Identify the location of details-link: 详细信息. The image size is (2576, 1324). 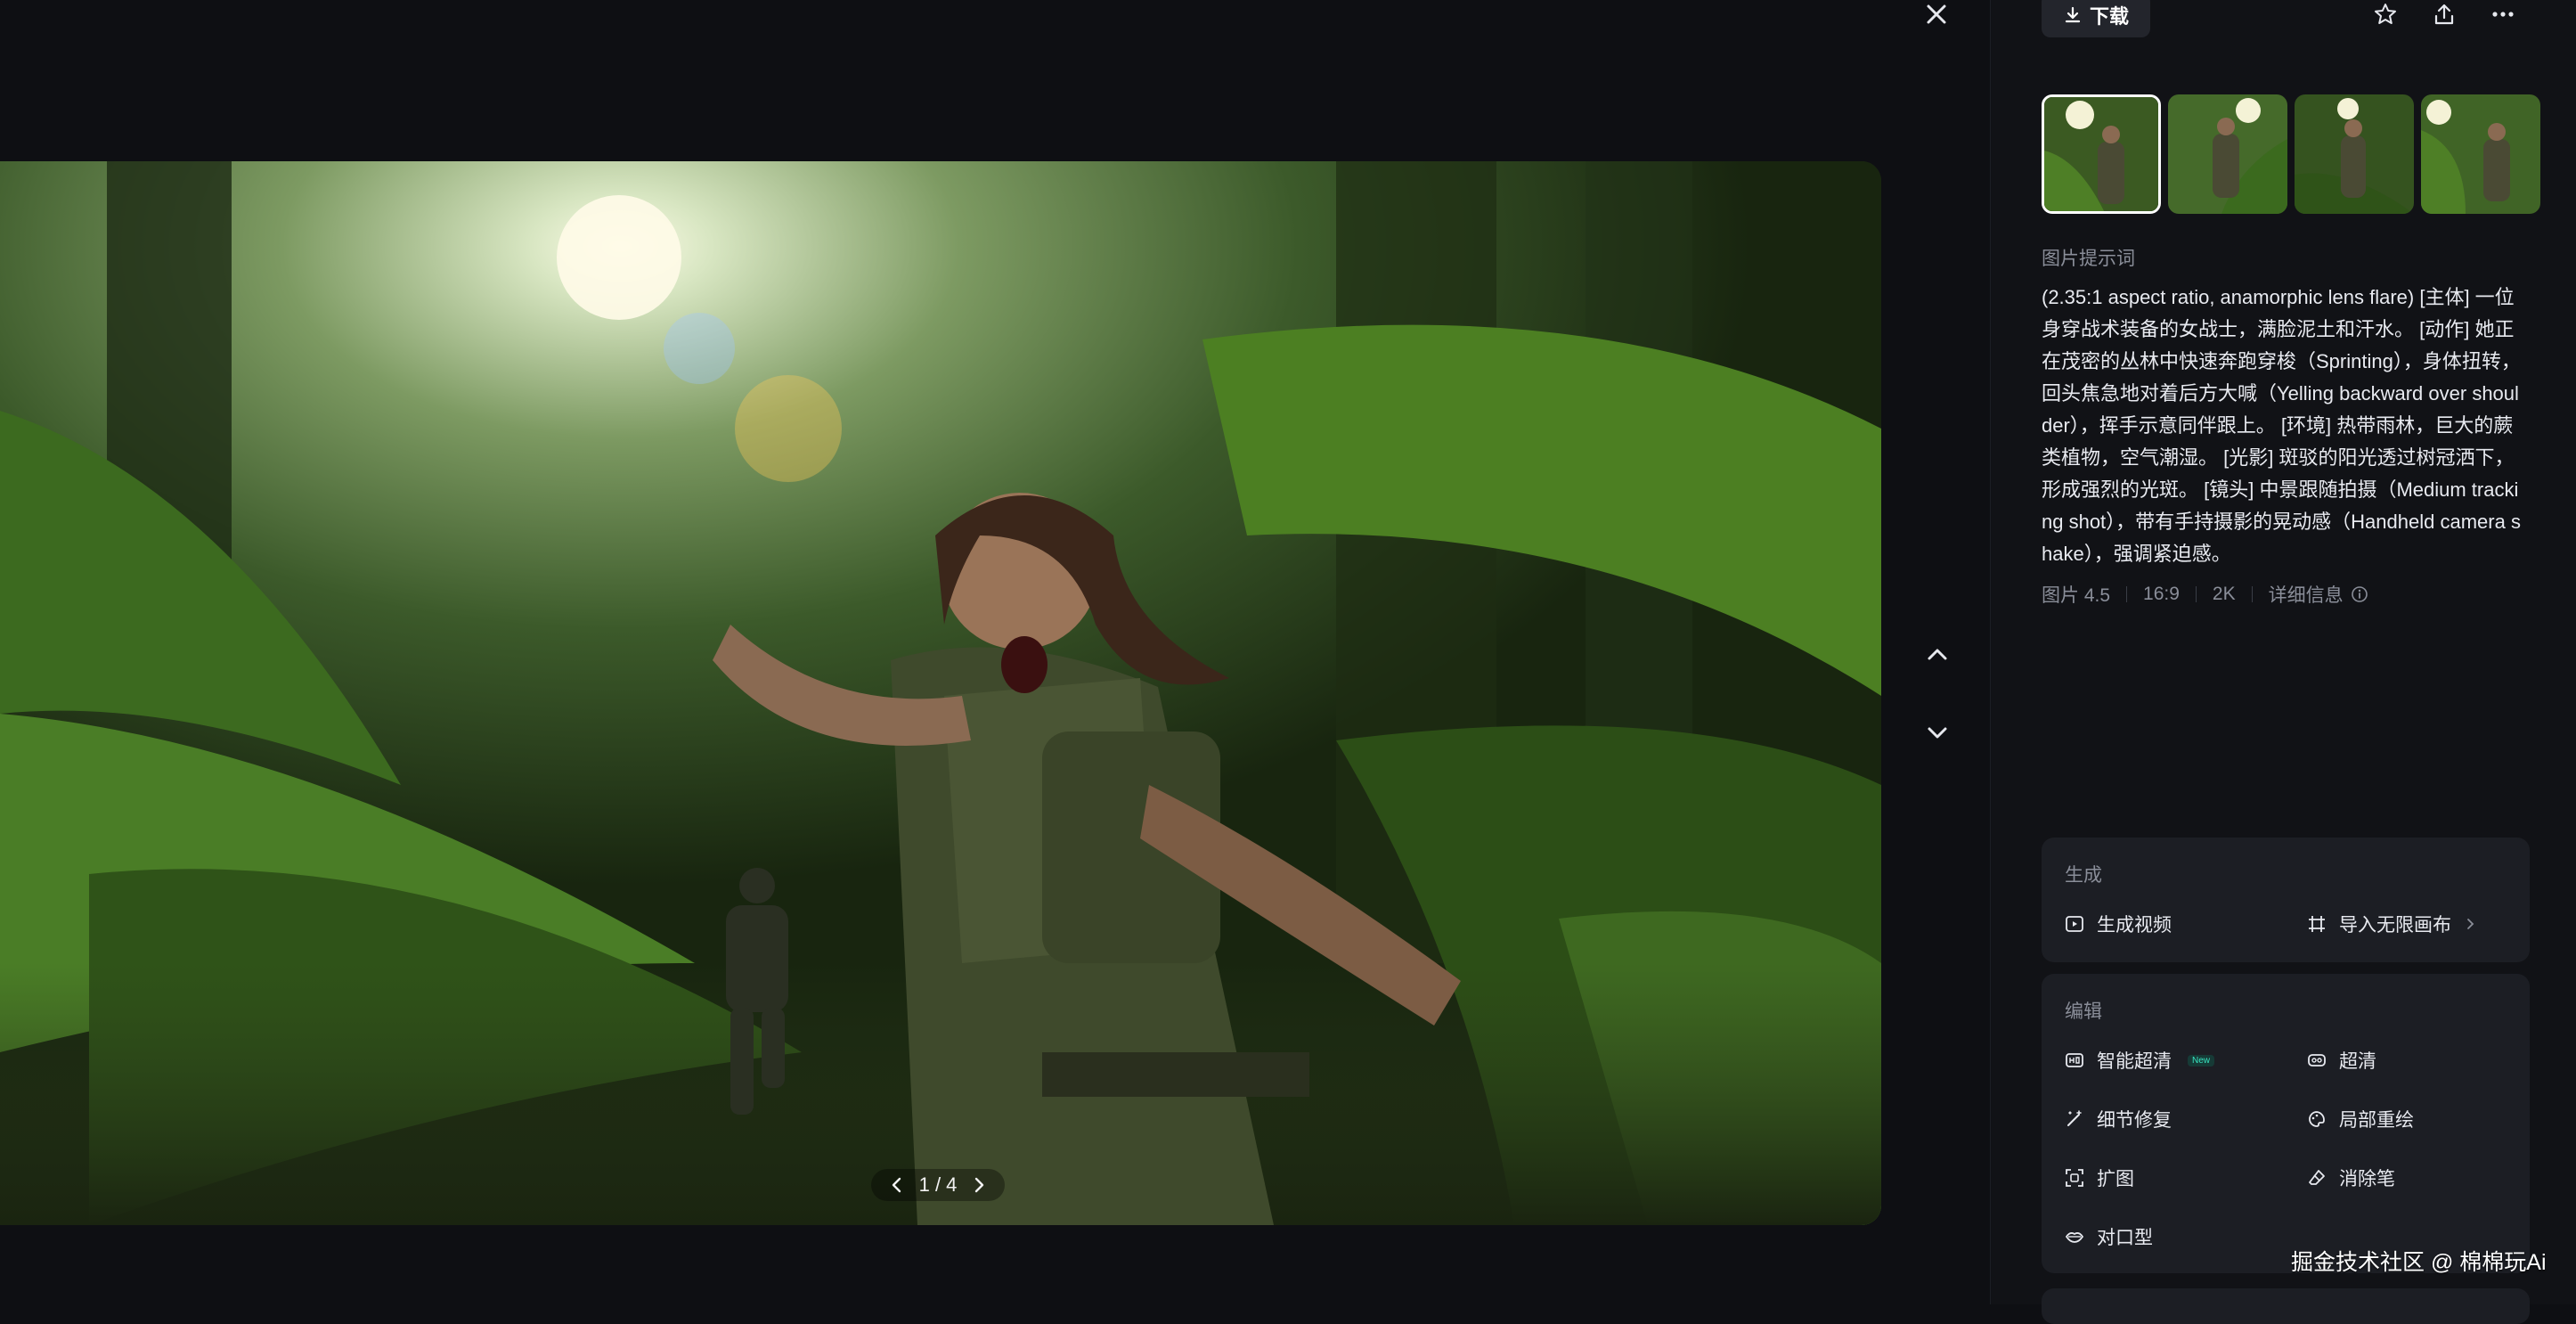
(2319, 594).